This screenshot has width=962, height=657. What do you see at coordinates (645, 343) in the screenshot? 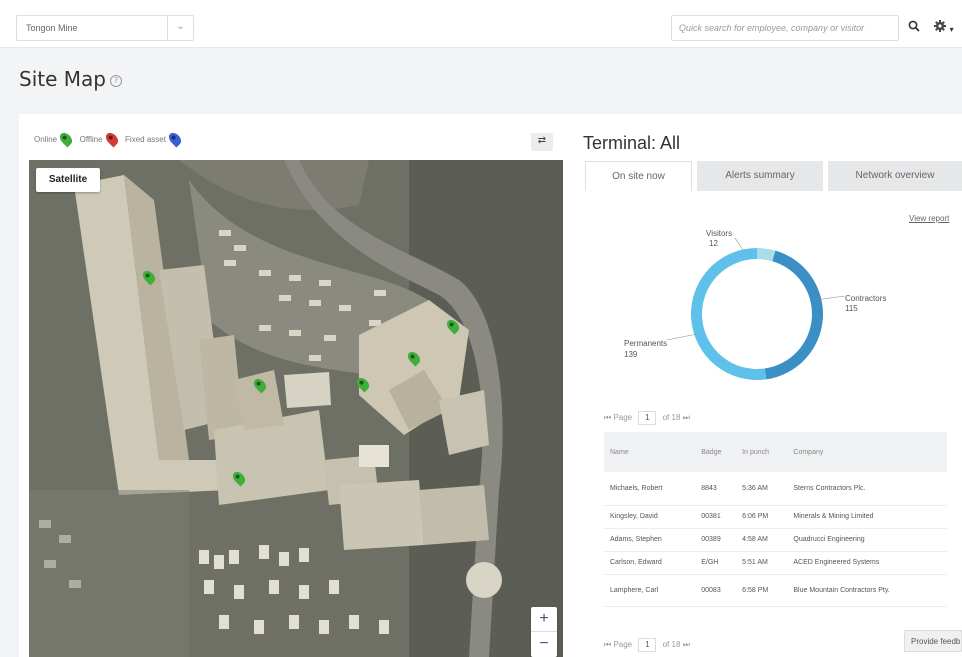
I see `permanents-label: Permanents` at bounding box center [645, 343].